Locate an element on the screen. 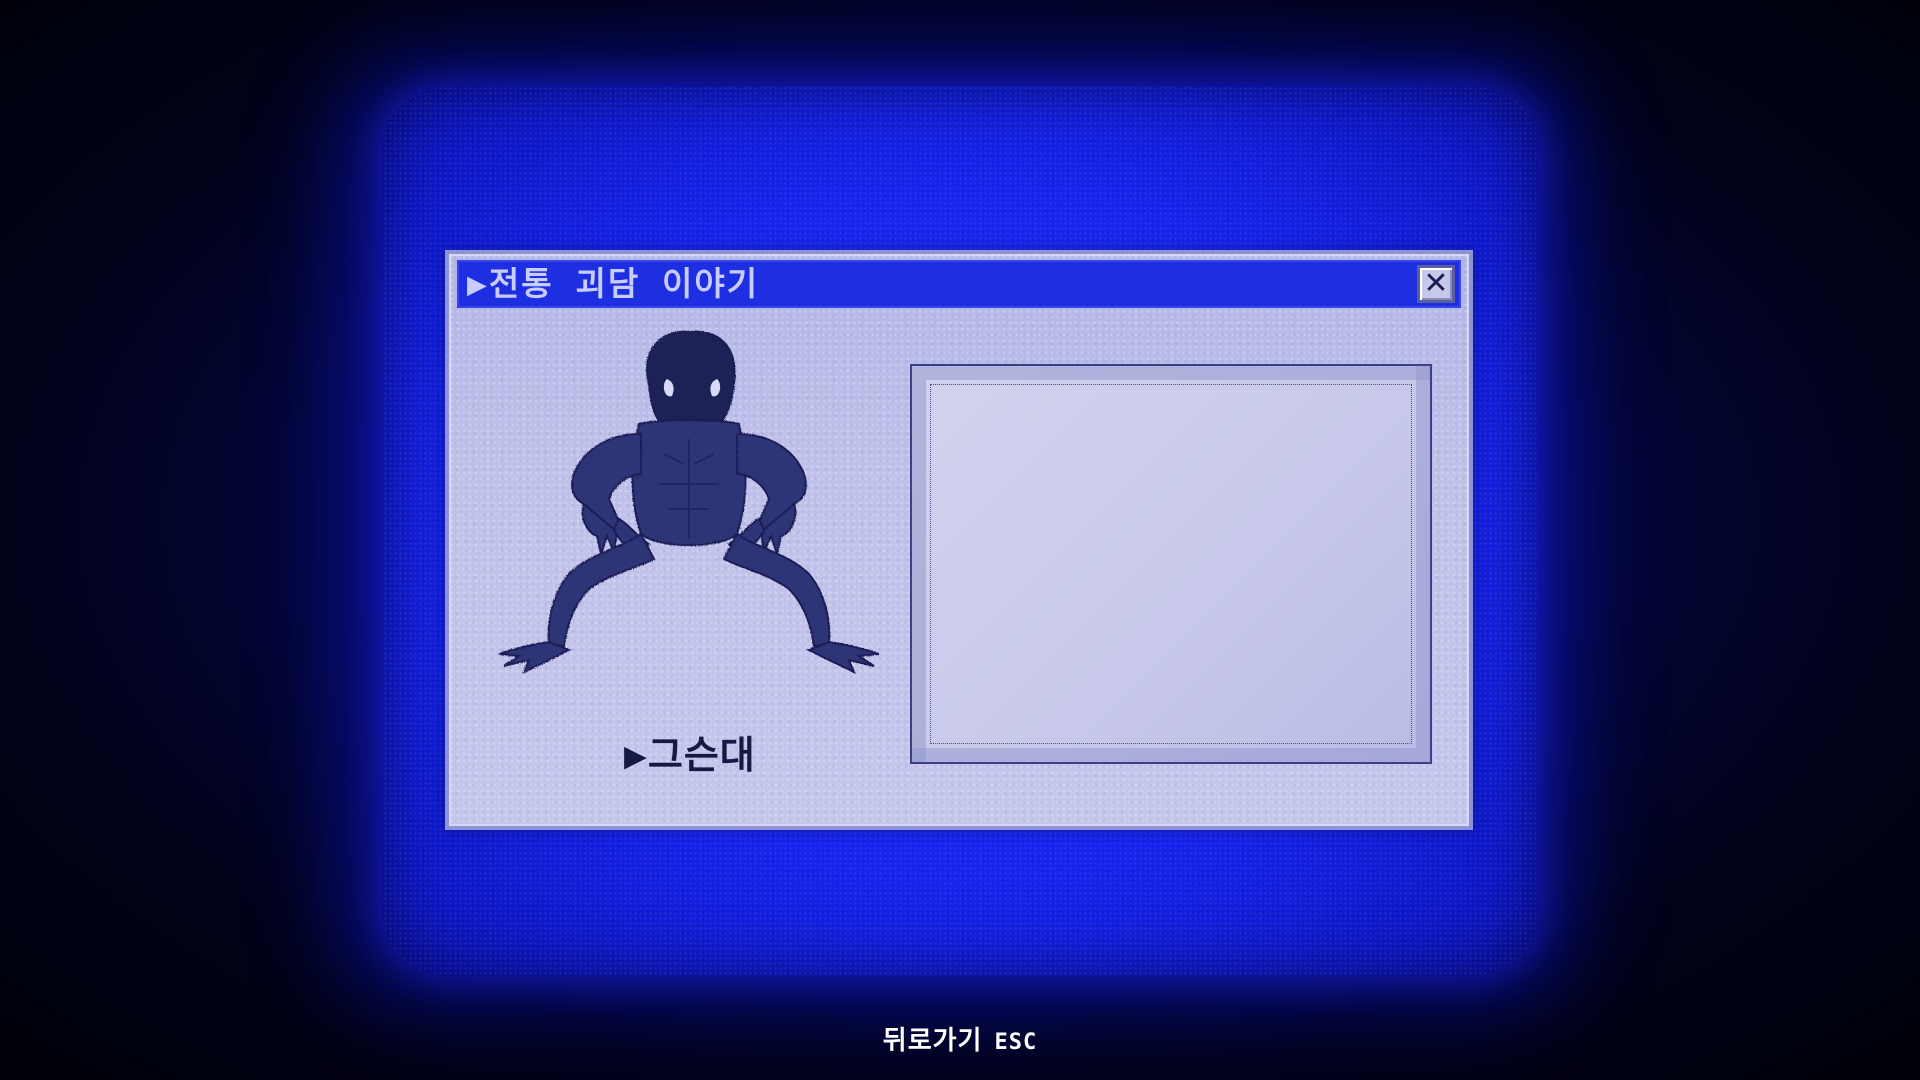 This screenshot has width=1920, height=1080. creature-illustration is located at coordinates (684, 504).